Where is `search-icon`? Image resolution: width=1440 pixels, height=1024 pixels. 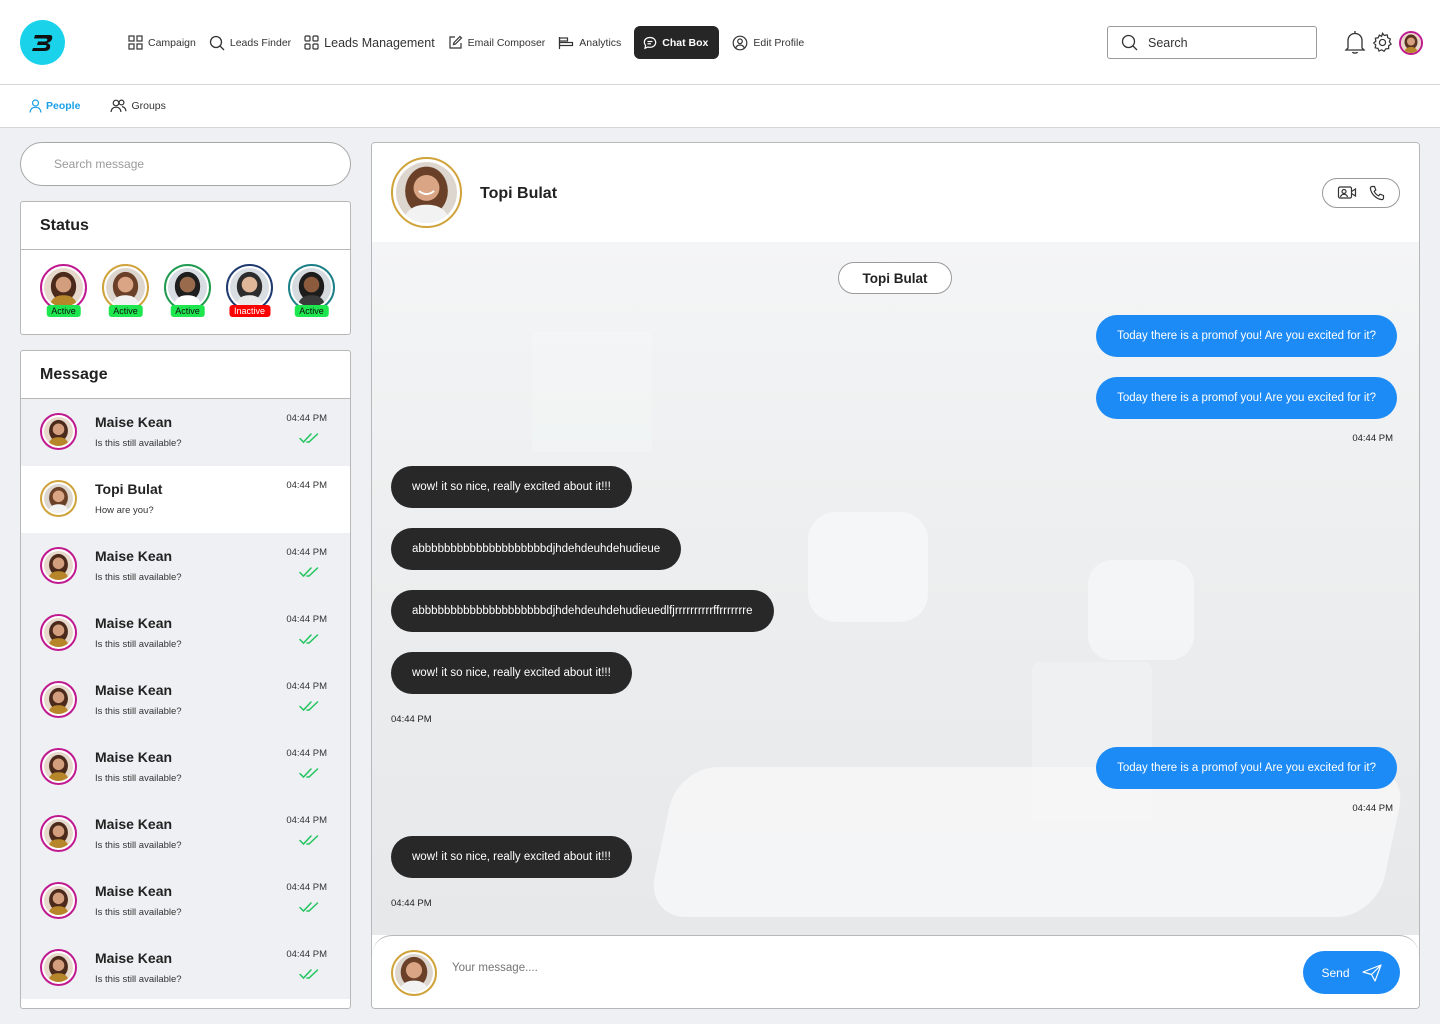
search-icon is located at coordinates (217, 42).